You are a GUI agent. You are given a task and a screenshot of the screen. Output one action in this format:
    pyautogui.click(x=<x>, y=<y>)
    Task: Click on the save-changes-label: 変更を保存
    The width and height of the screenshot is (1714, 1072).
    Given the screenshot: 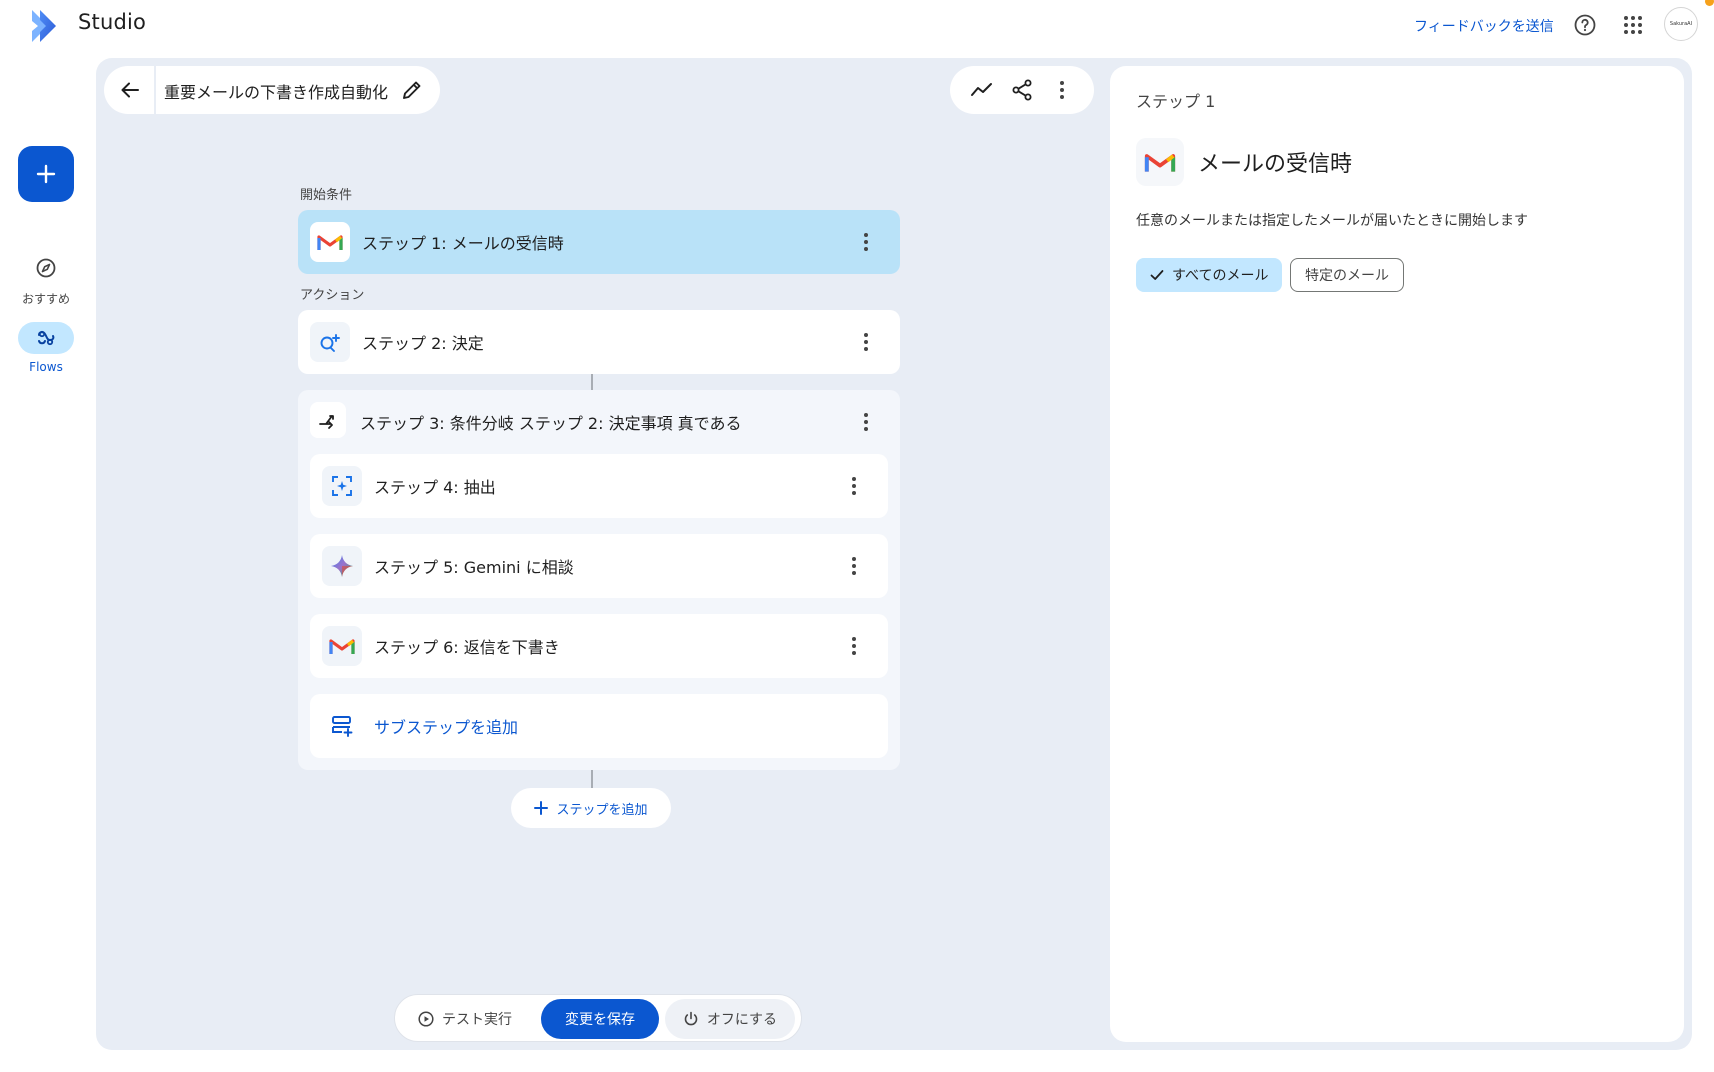 What is the action you would take?
    pyautogui.click(x=600, y=1020)
    